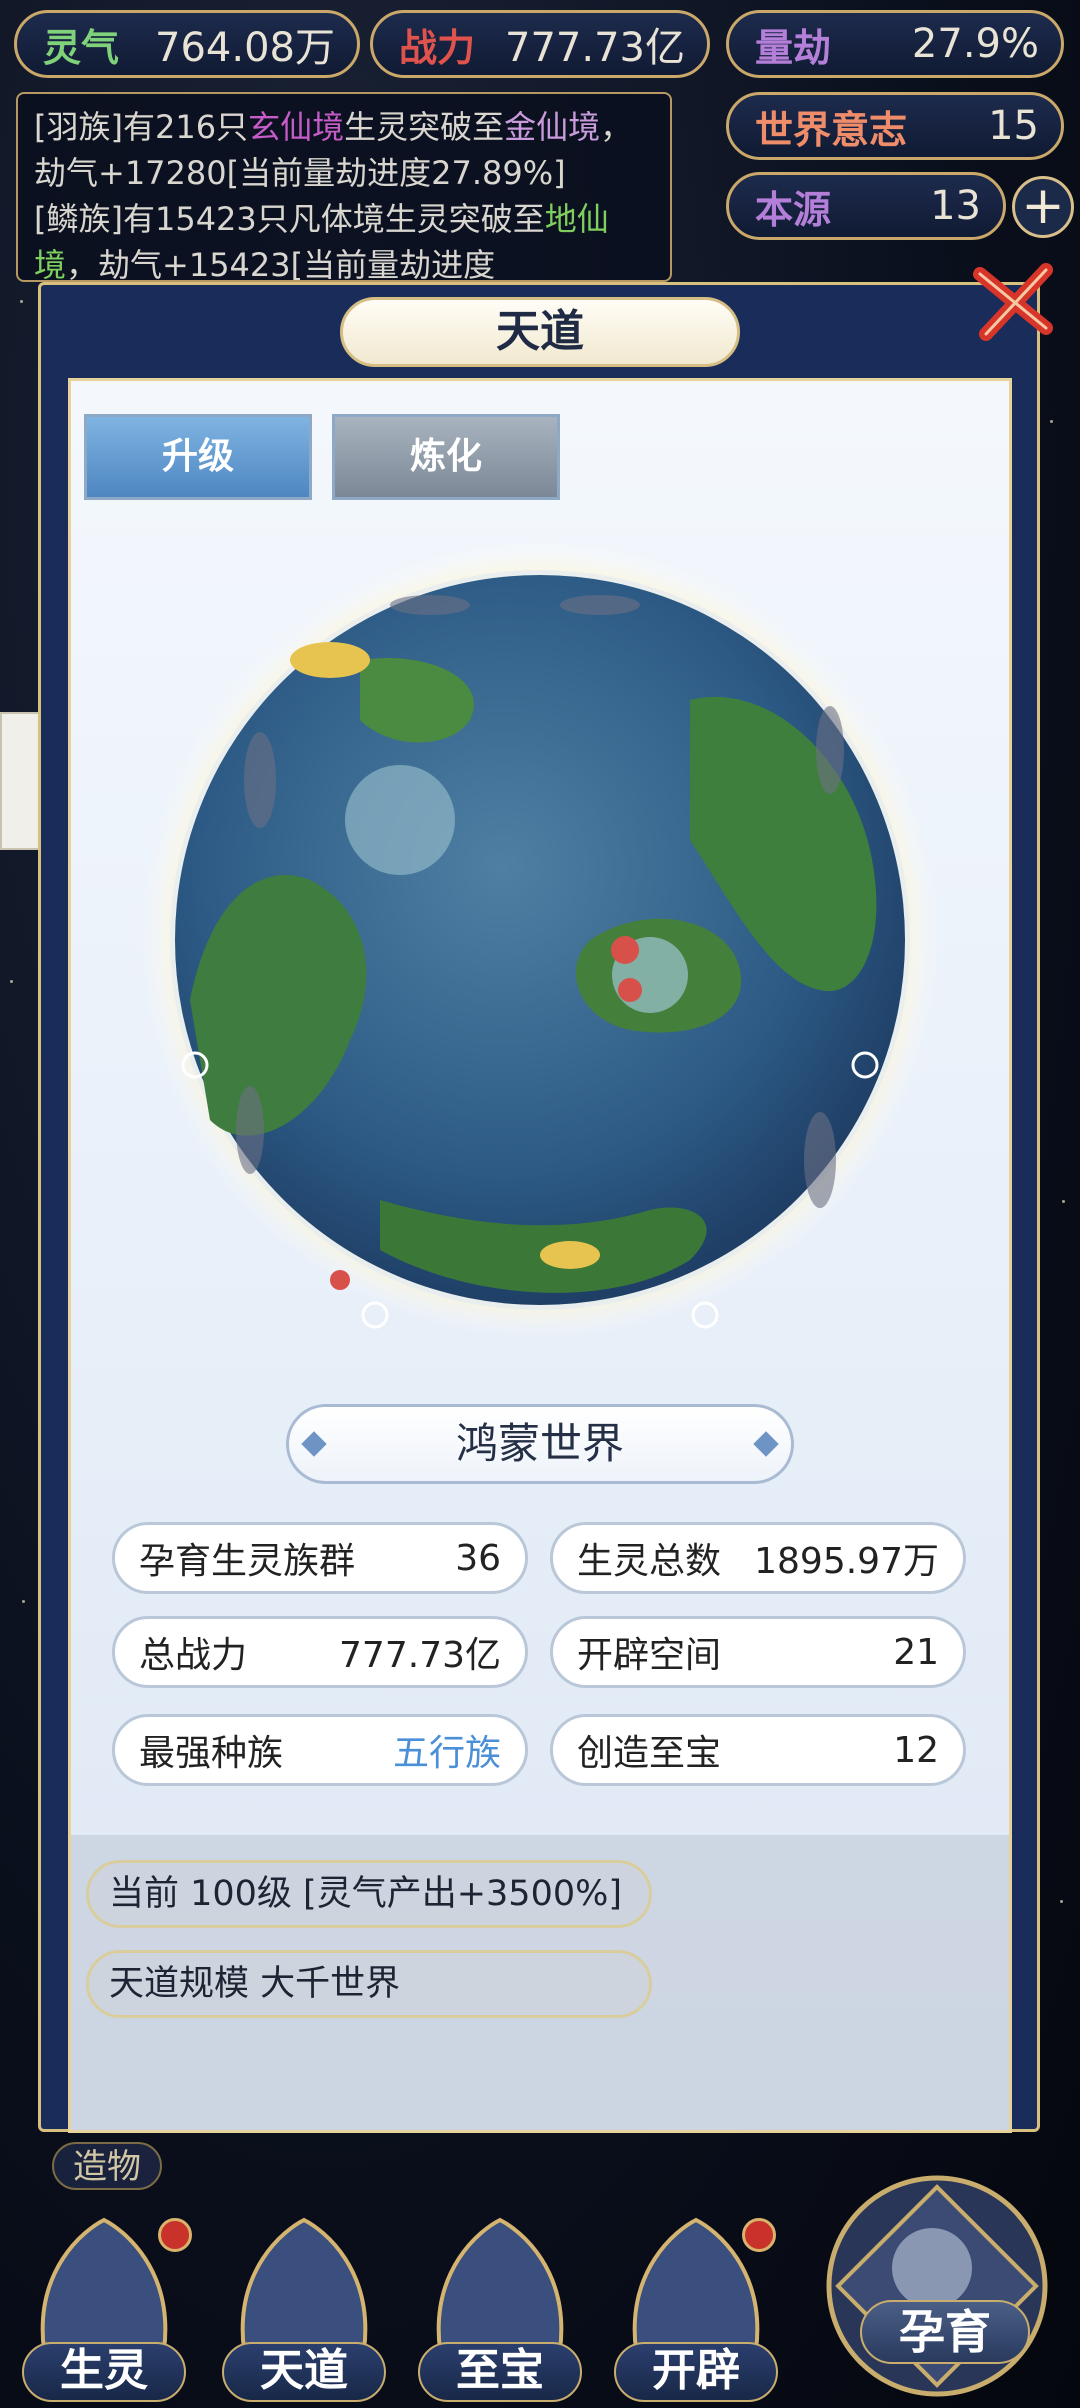 The width and height of the screenshot is (1080, 2408). I want to click on tab-refine: 炼化, so click(446, 457).